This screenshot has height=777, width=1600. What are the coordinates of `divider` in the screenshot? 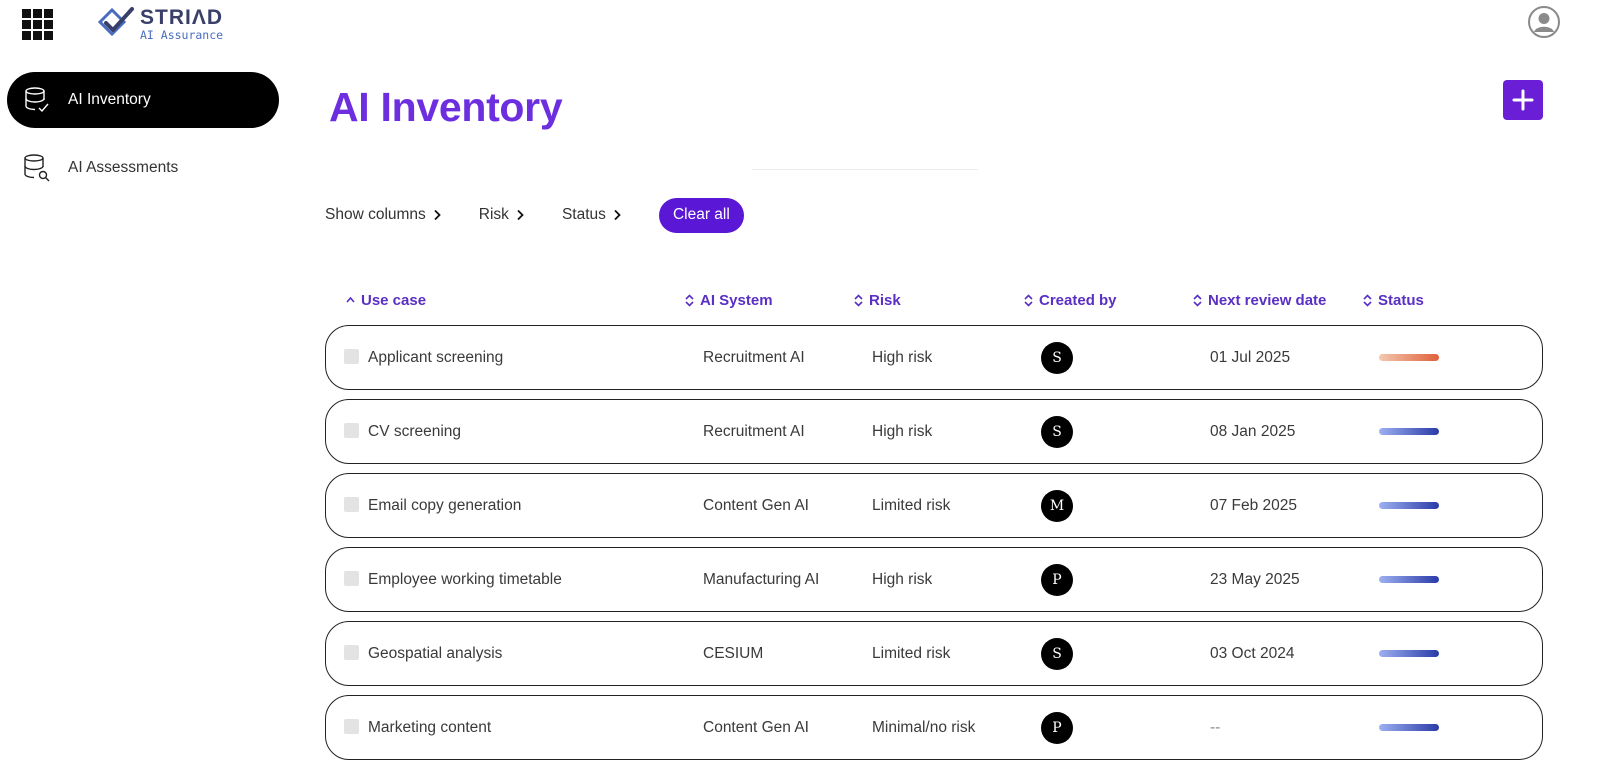 It's located at (865, 169).